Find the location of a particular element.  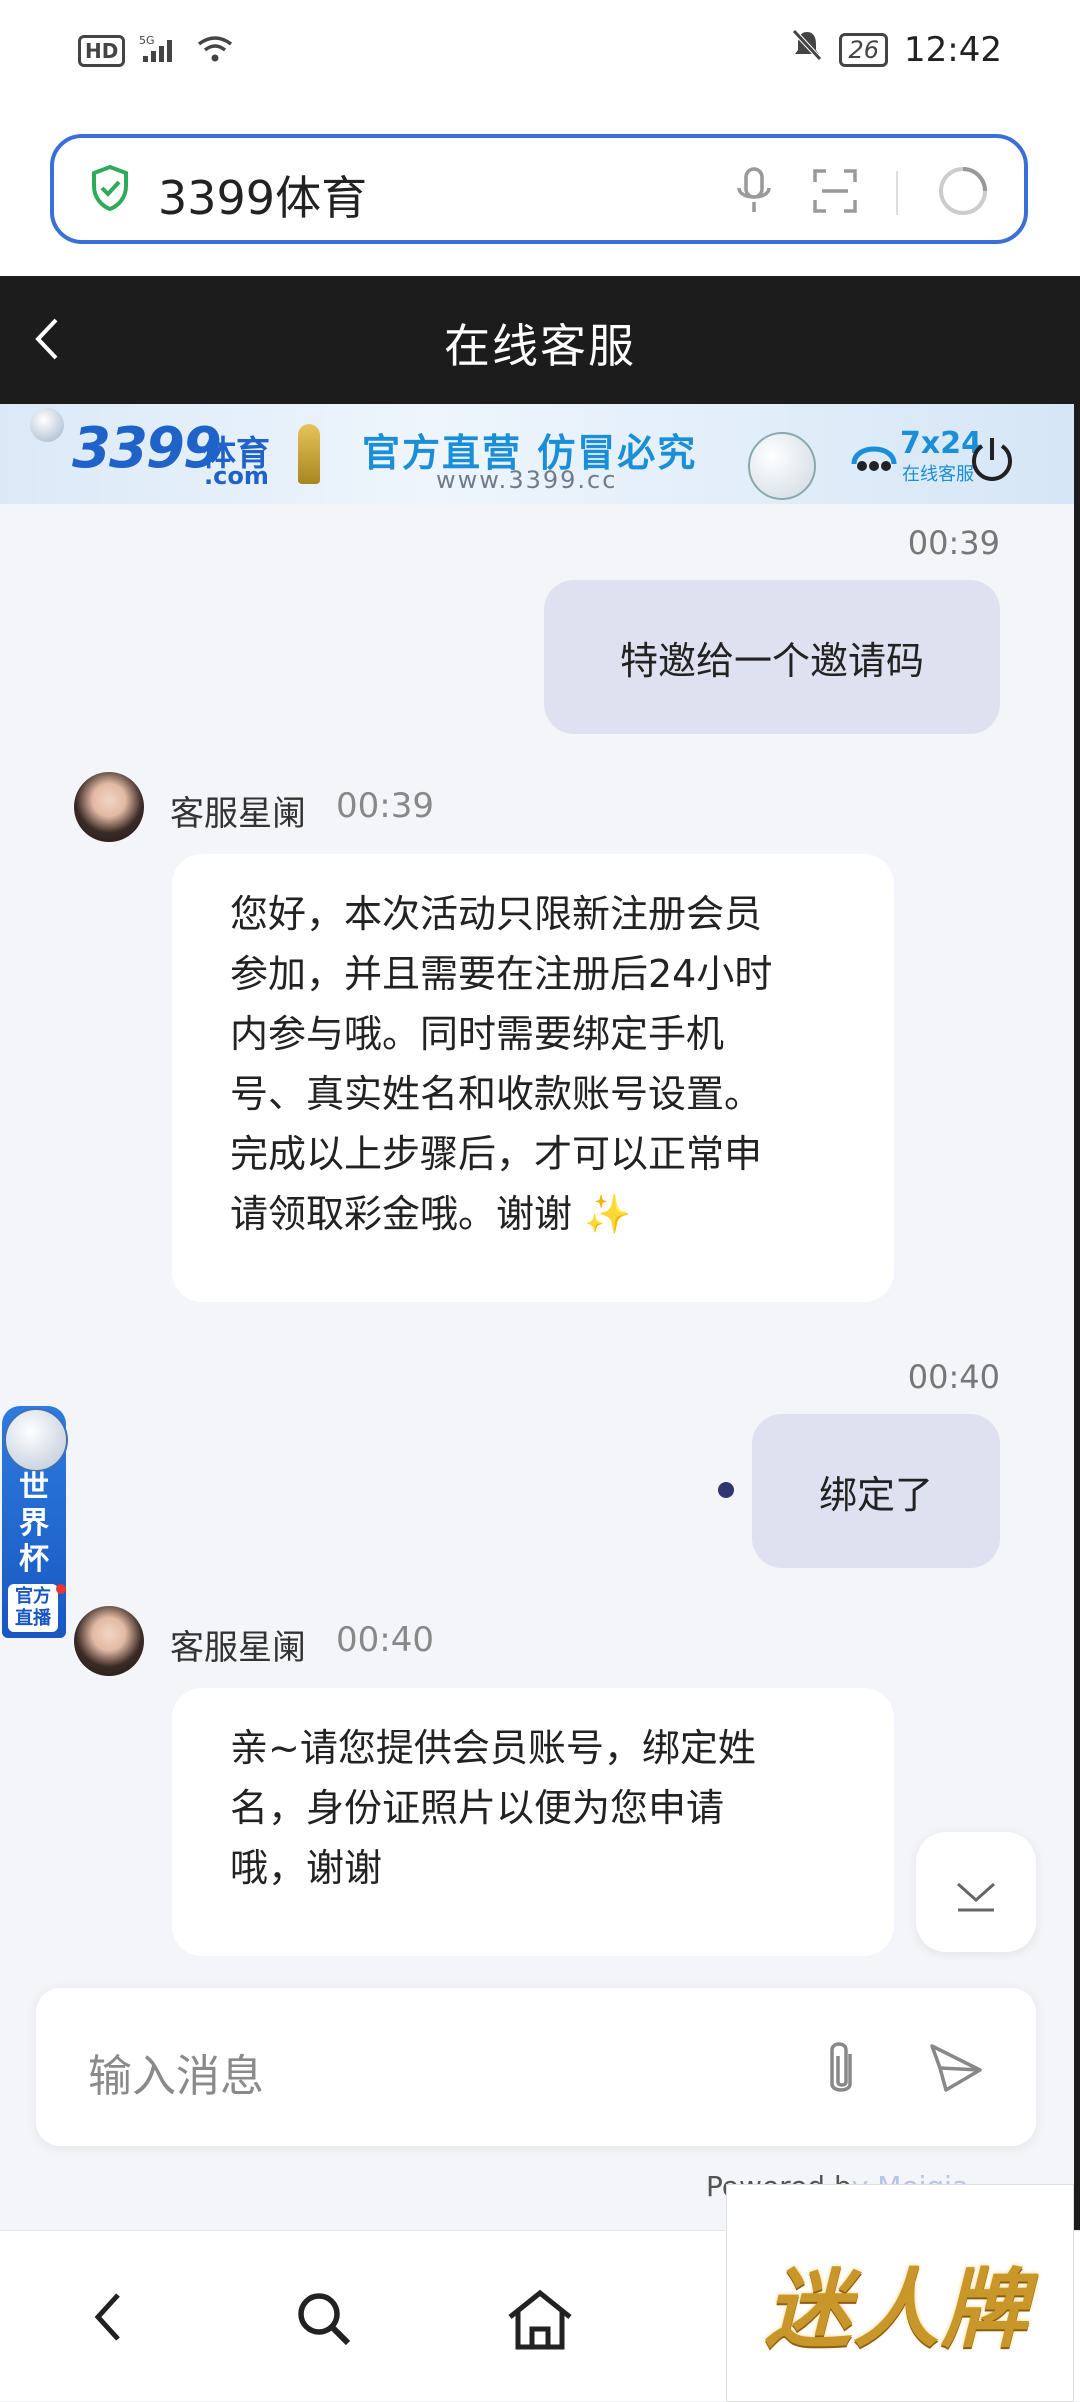

watermark-logo: 迷人牌 is located at coordinates (900, 2293).